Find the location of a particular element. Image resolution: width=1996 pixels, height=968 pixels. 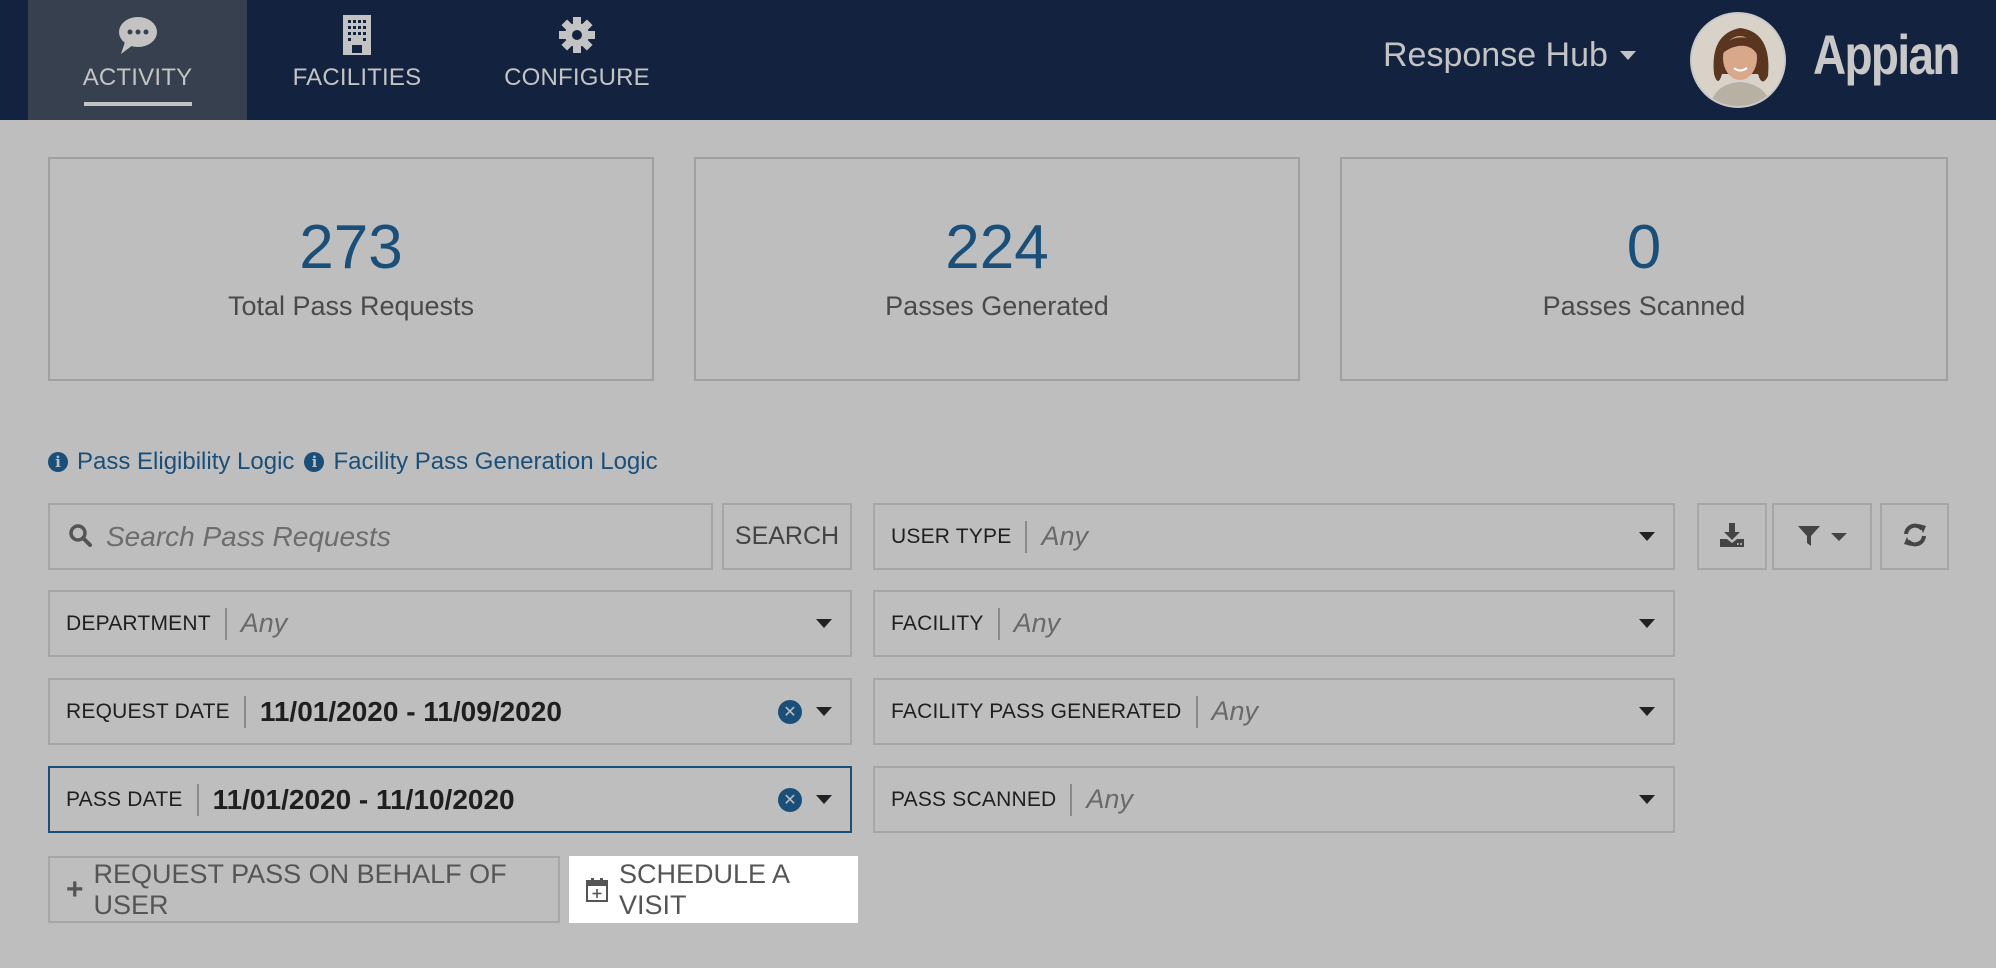

button-label: SCHEDULE A VISIT is located at coordinates (704, 889).